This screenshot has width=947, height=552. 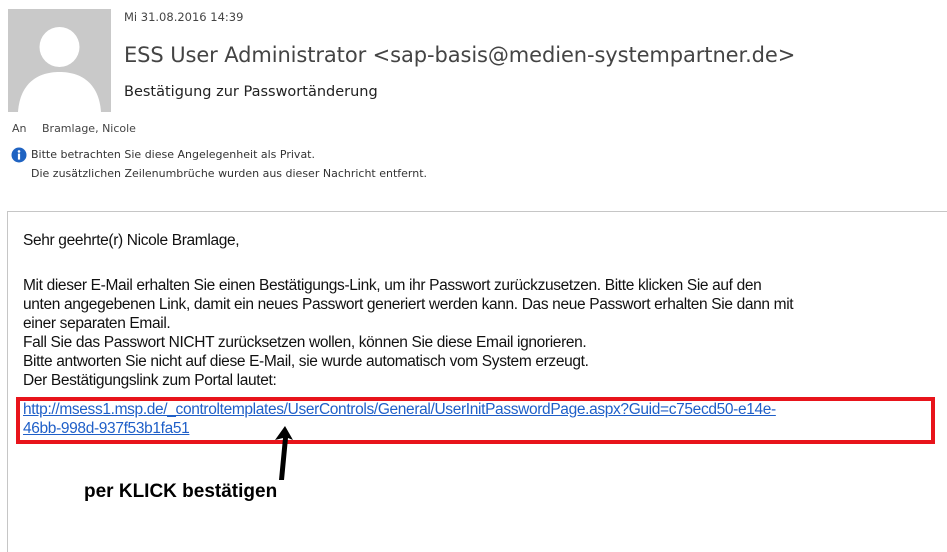 I want to click on info-icon, so click(x=19, y=155).